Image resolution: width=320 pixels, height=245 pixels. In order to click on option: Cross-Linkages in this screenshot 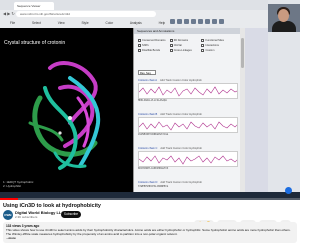, I will do `click(185, 50)`.